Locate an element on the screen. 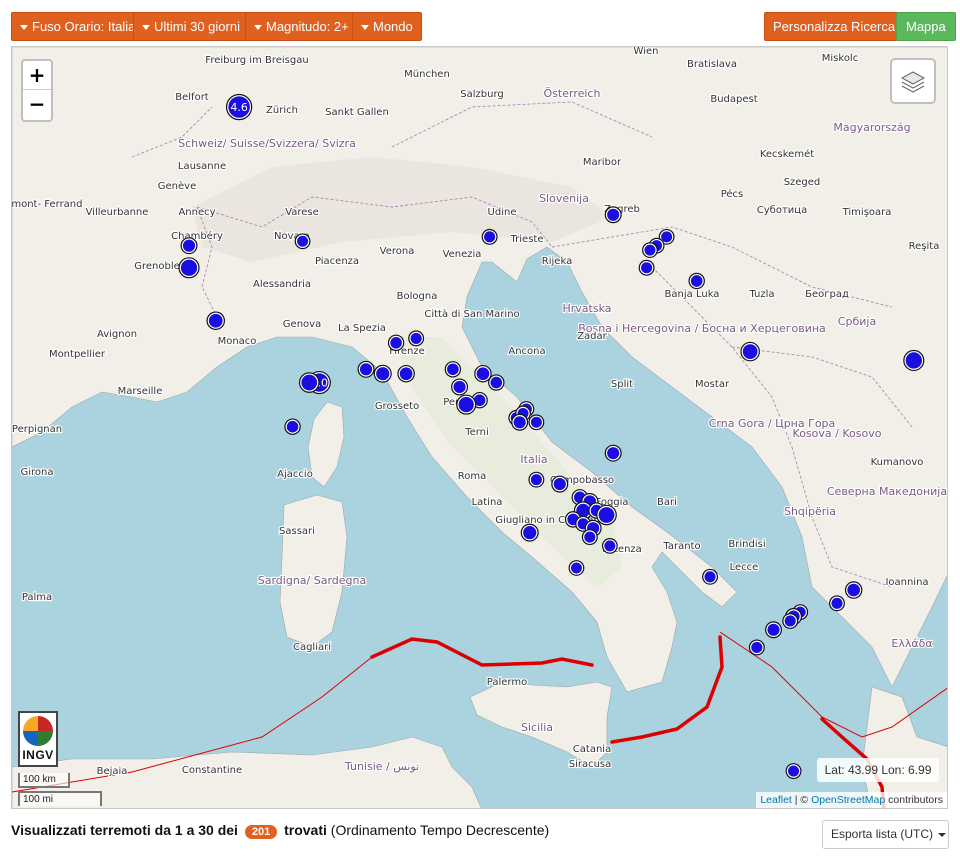 The height and width of the screenshot is (860, 960). filter-label: Fuso Orario: Italia is located at coordinates (84, 26).